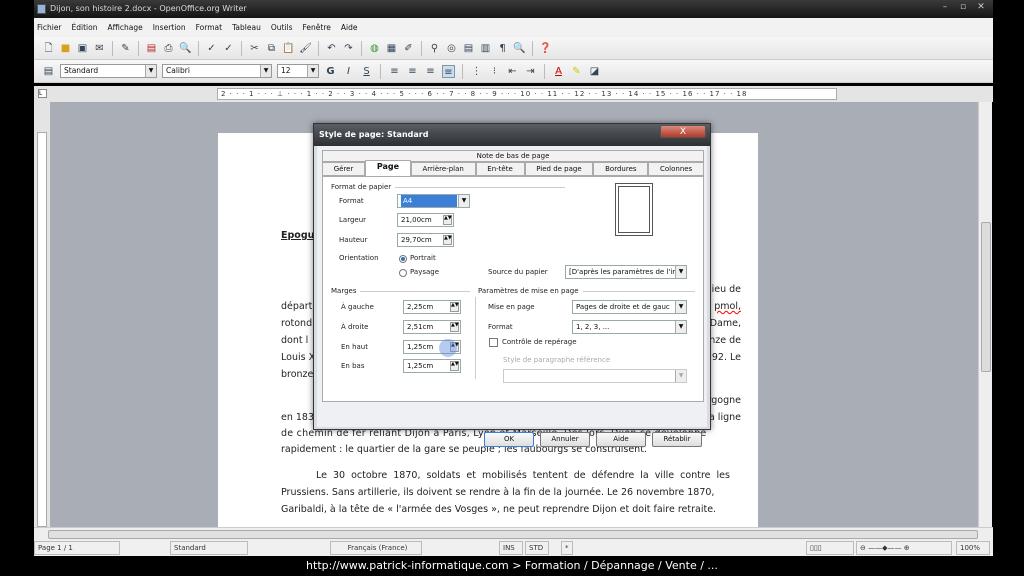  Describe the element at coordinates (434, 48) in the screenshot. I see `find-icon: ⚲` at that location.